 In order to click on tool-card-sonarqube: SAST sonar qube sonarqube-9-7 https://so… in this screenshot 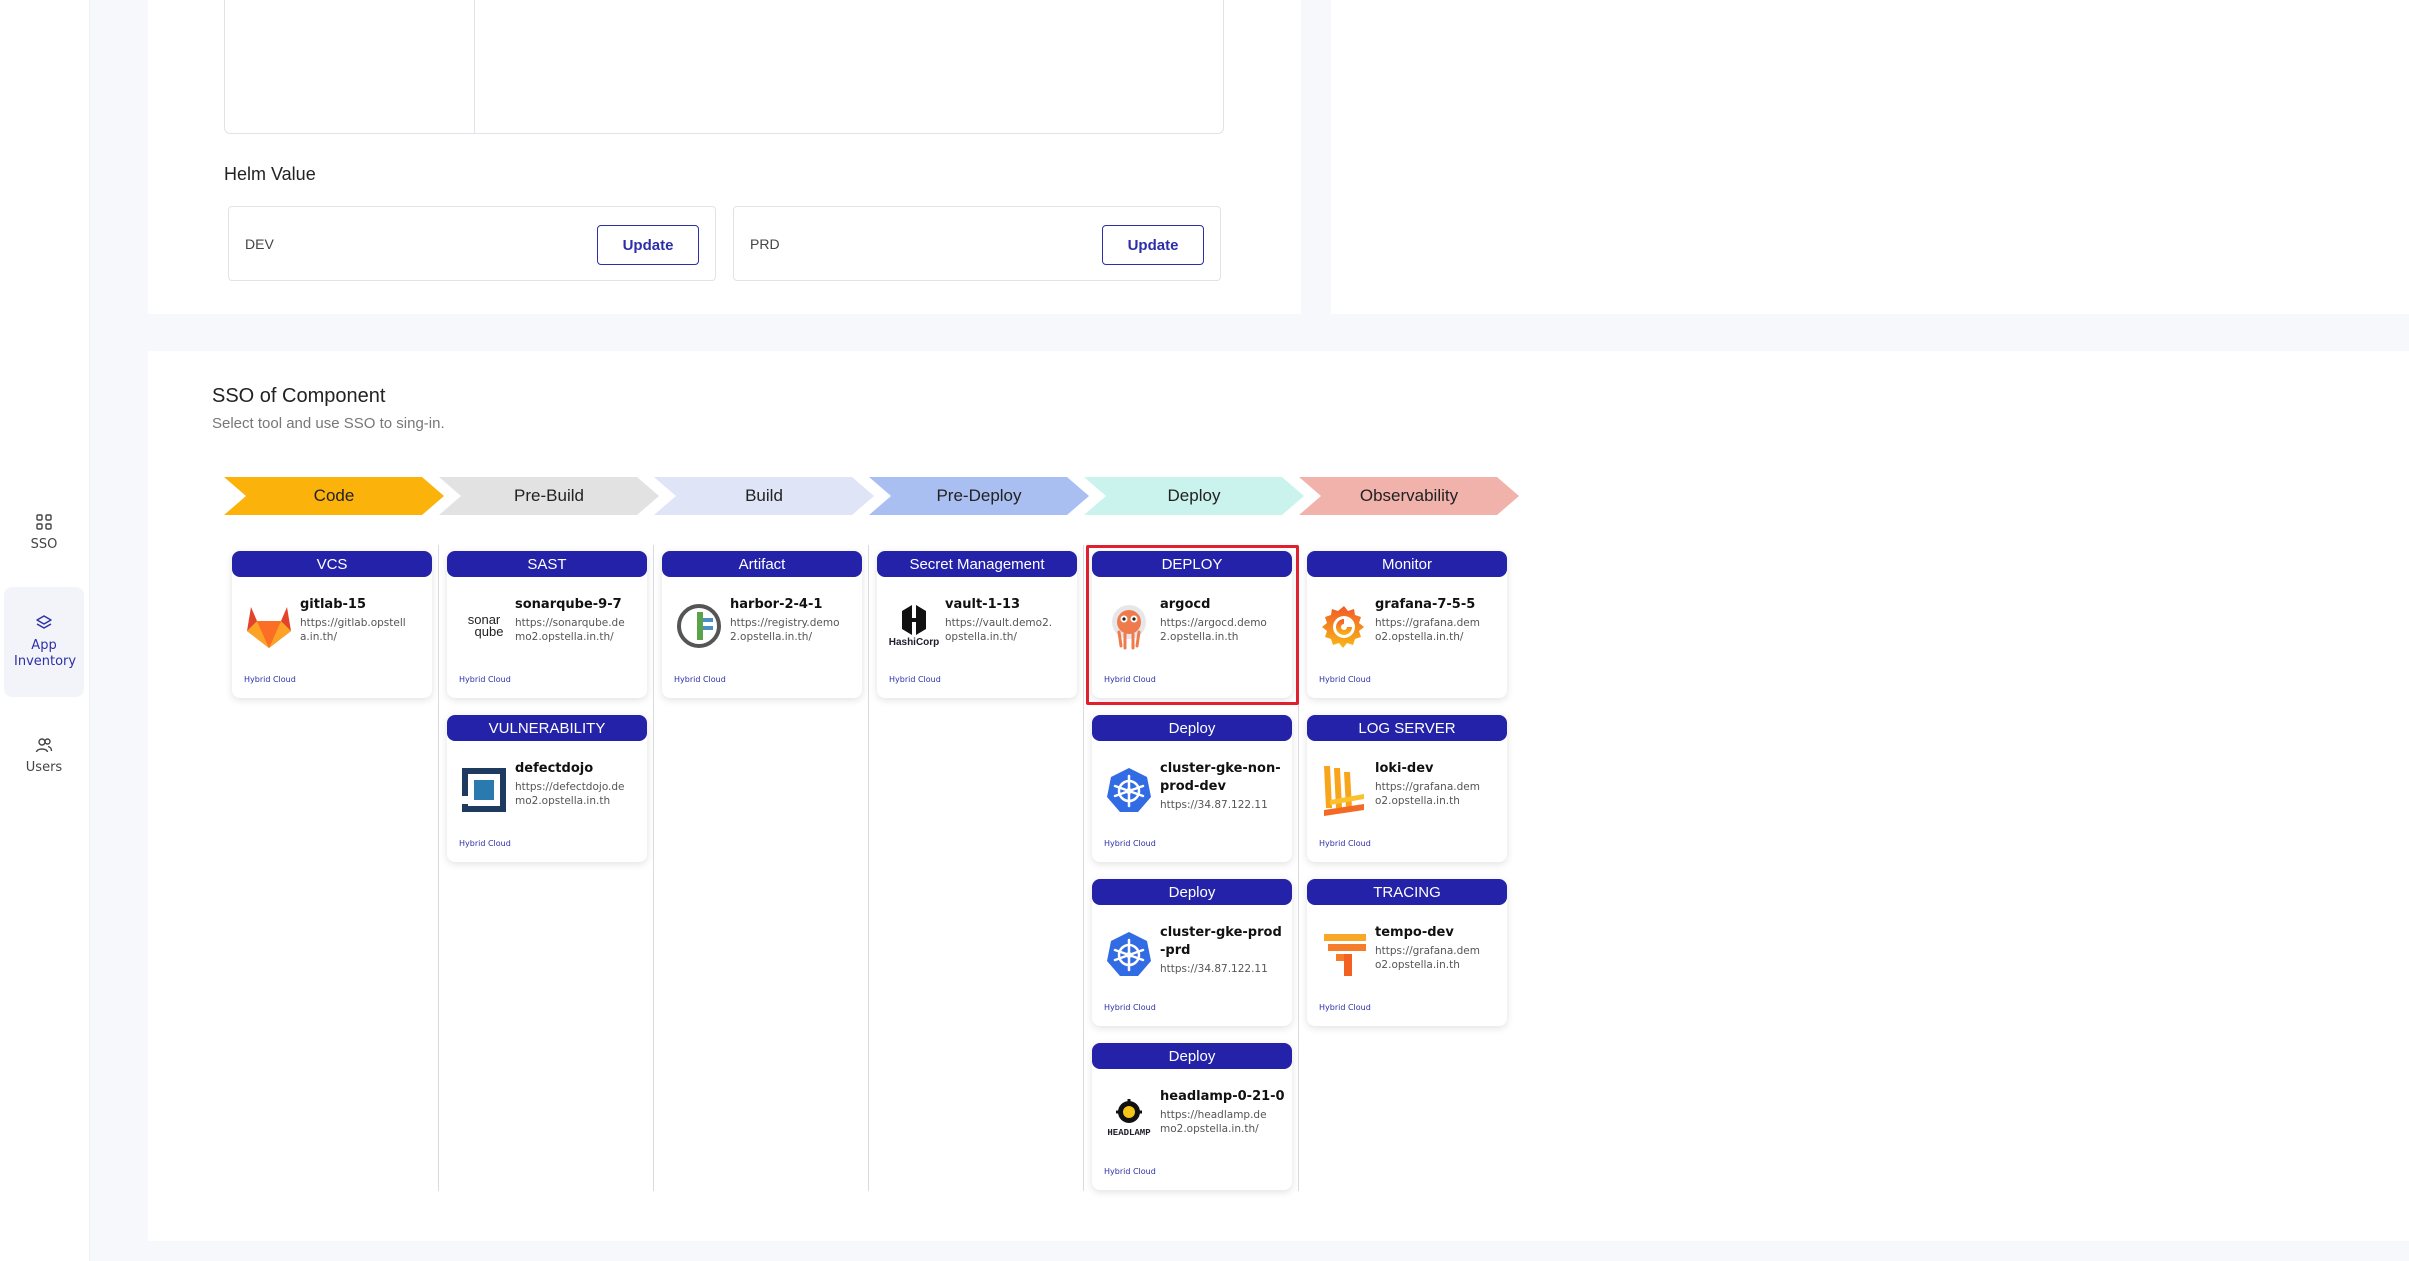, I will do `click(547, 624)`.